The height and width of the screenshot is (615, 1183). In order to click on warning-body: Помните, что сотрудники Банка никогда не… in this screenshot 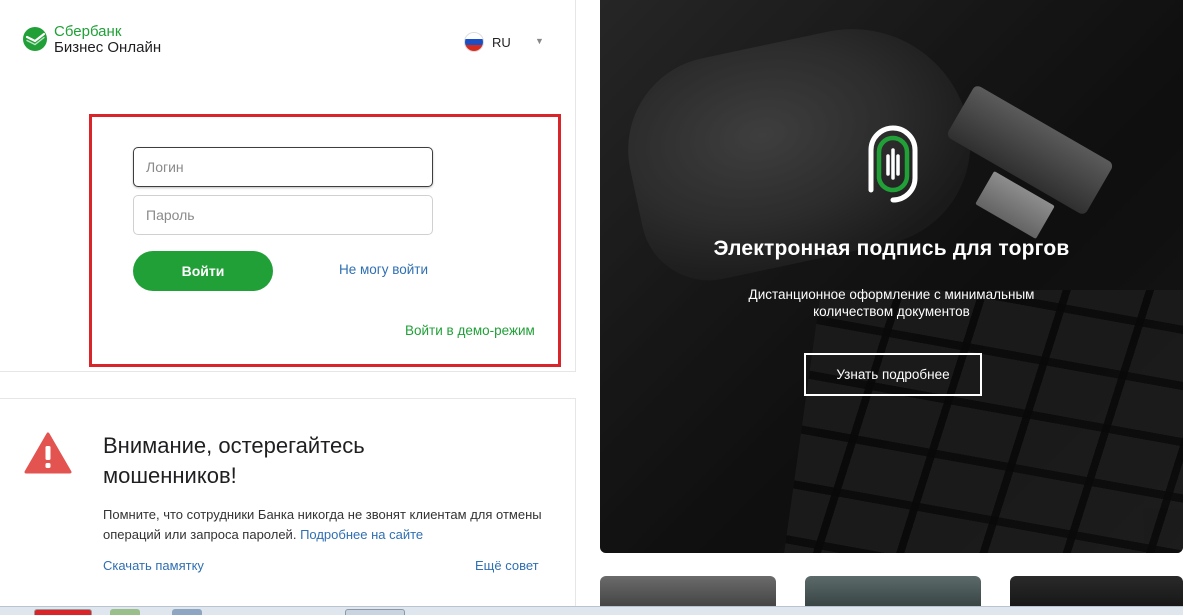, I will do `click(328, 525)`.